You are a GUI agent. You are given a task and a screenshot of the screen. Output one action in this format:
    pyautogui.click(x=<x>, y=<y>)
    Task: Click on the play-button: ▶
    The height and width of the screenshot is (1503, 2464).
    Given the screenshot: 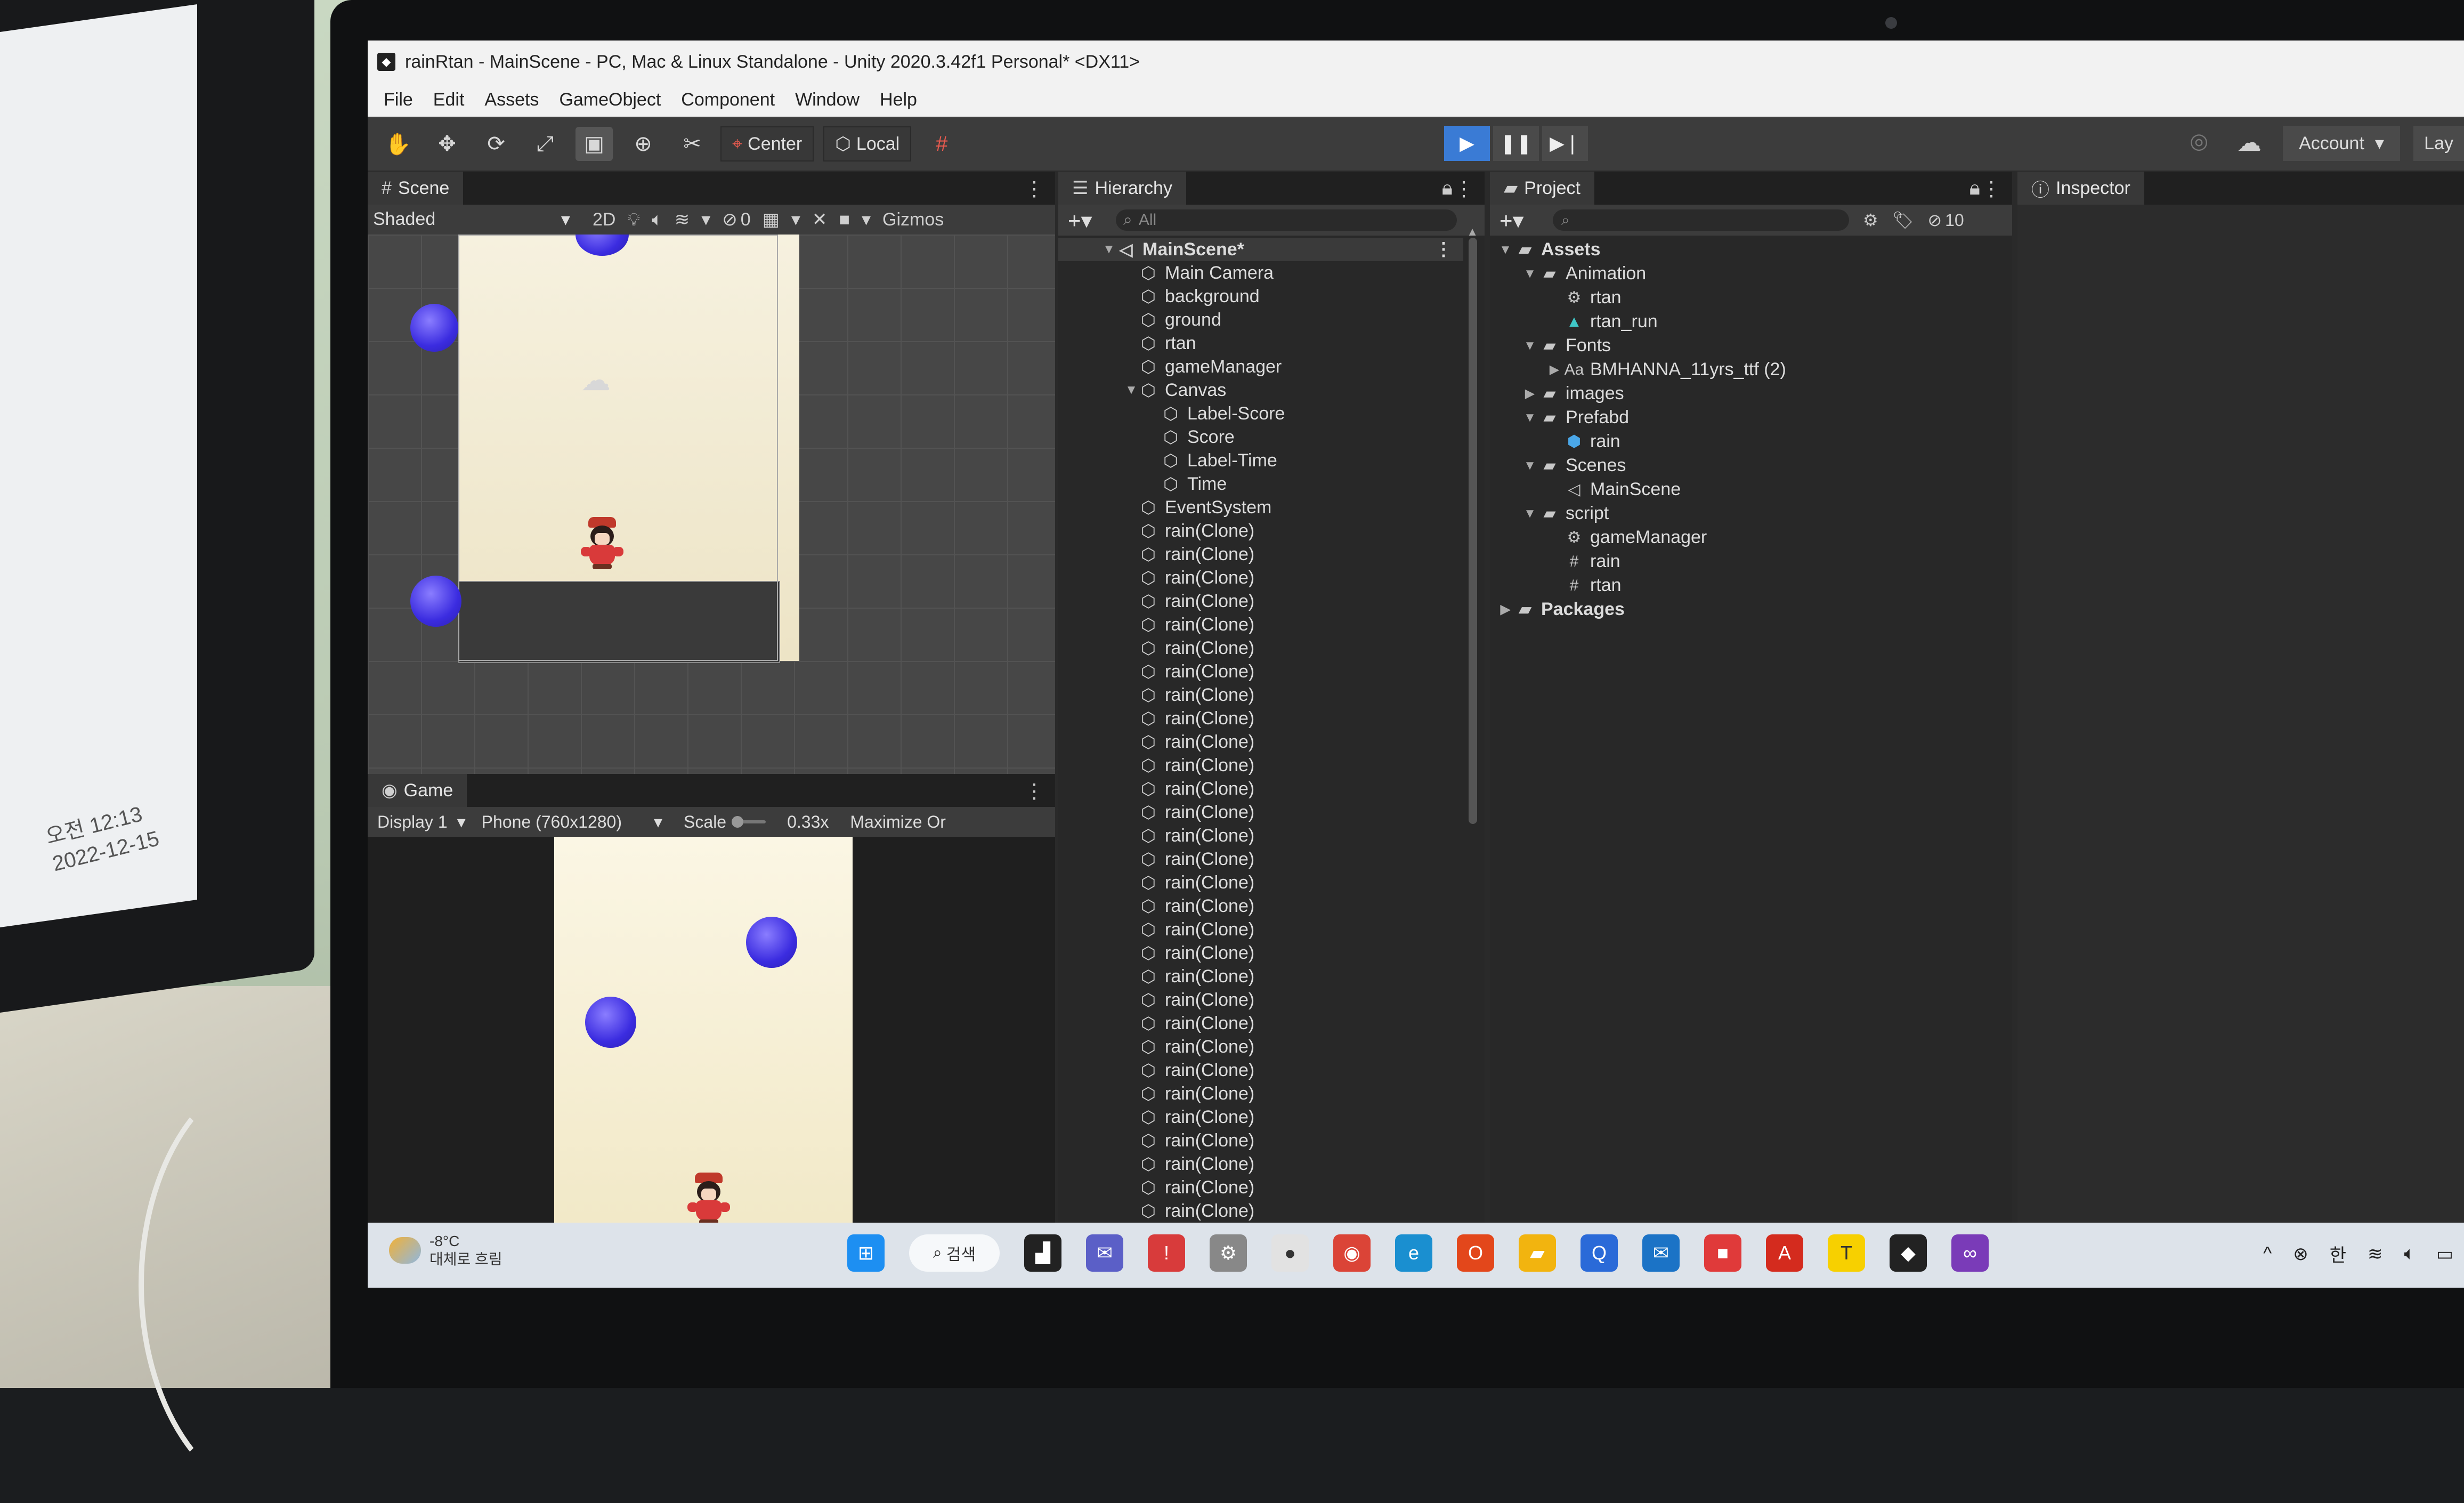 What is the action you would take?
    pyautogui.click(x=1467, y=143)
    